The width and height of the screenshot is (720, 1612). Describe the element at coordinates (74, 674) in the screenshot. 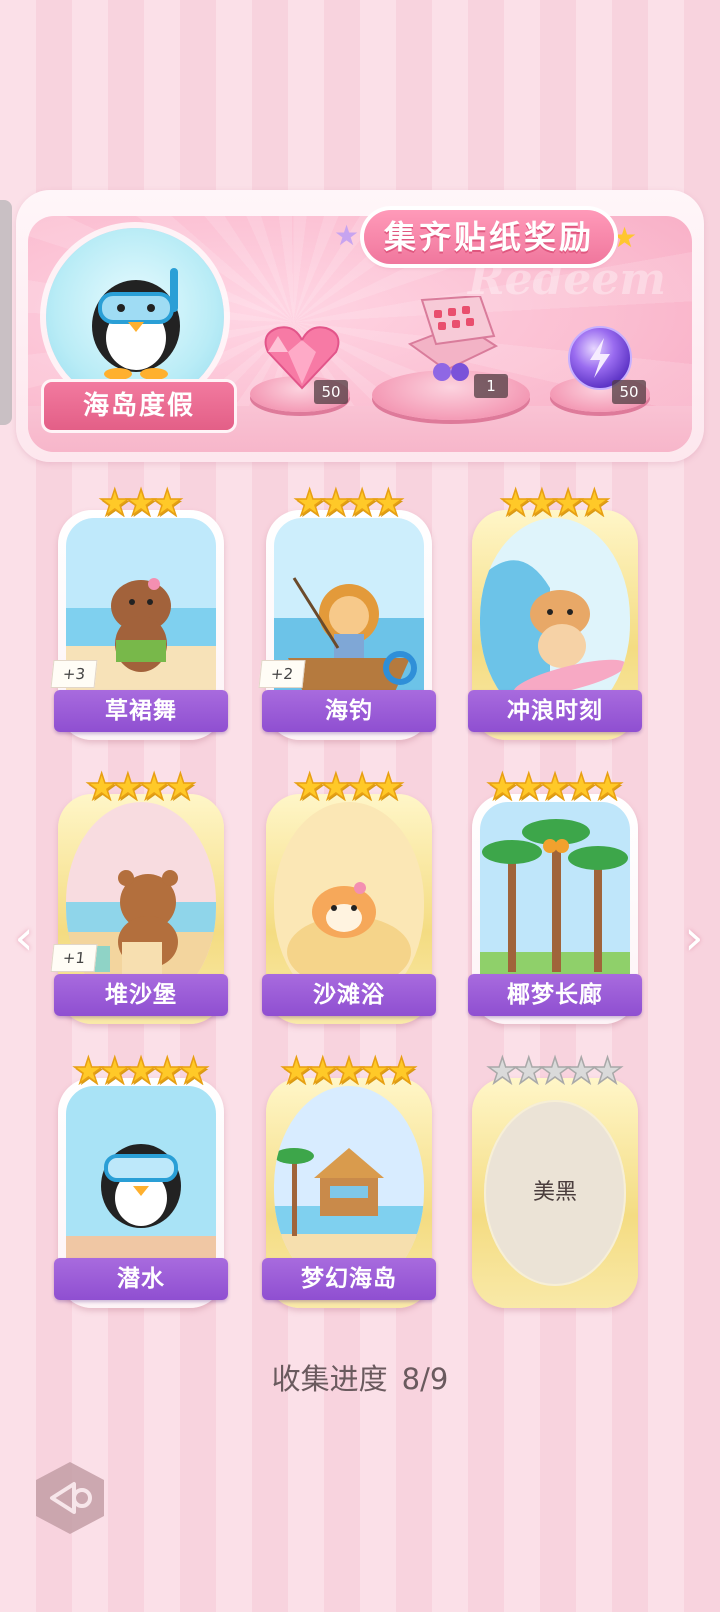

I see `duplicate-count-badge: +3` at that location.